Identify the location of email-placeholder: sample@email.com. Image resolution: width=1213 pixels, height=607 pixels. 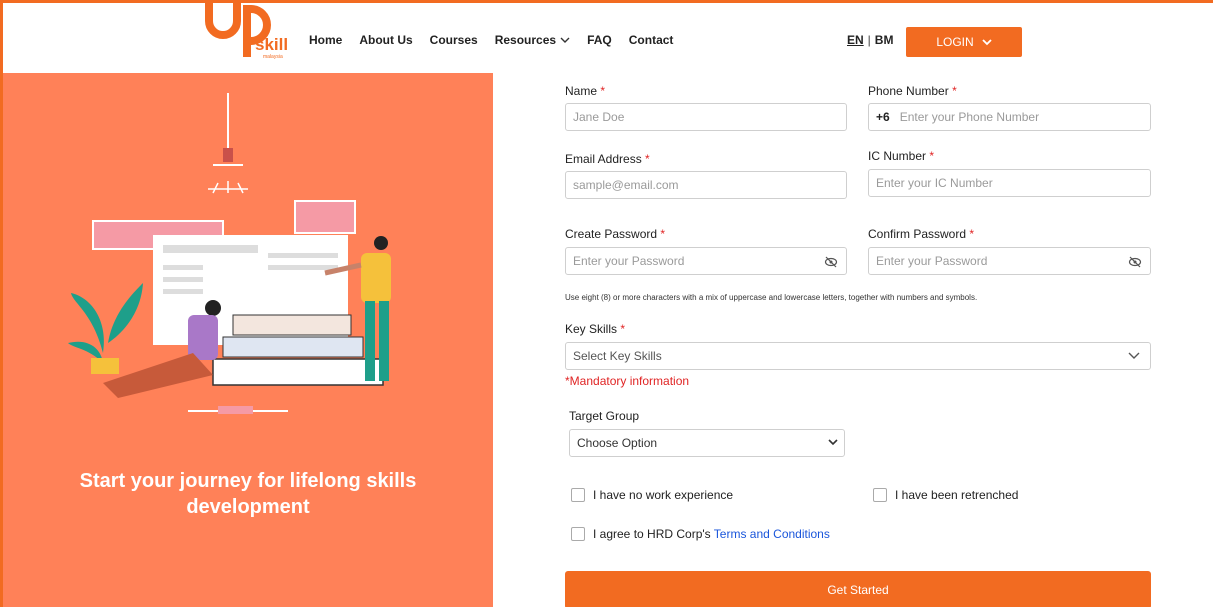
(626, 185).